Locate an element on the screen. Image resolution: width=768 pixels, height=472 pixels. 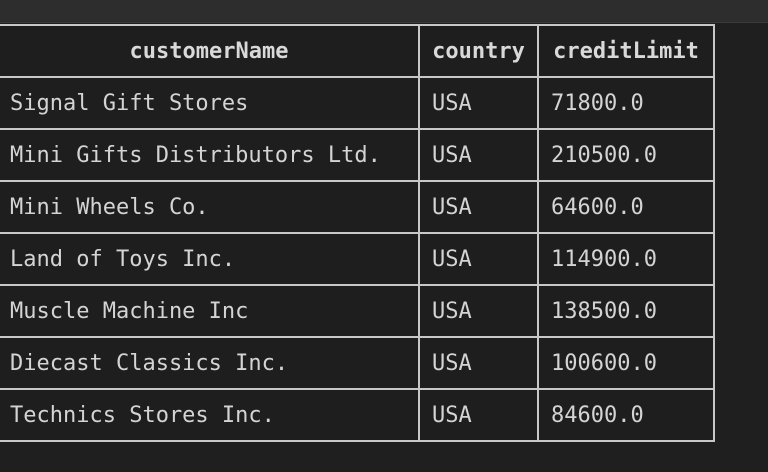
cell-credit-limit: 100600.0 is located at coordinates (626, 363).